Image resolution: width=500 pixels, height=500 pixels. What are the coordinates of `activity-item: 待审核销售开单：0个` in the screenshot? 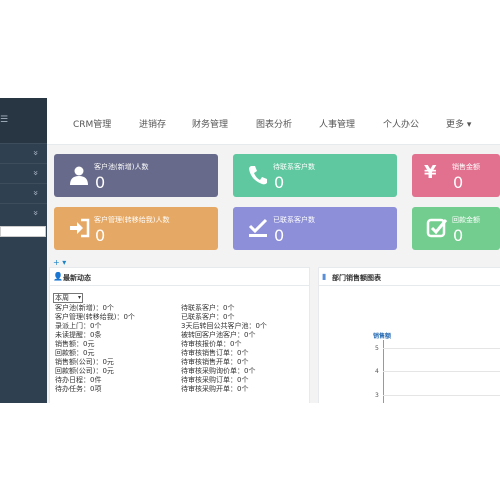 It's located at (215, 362).